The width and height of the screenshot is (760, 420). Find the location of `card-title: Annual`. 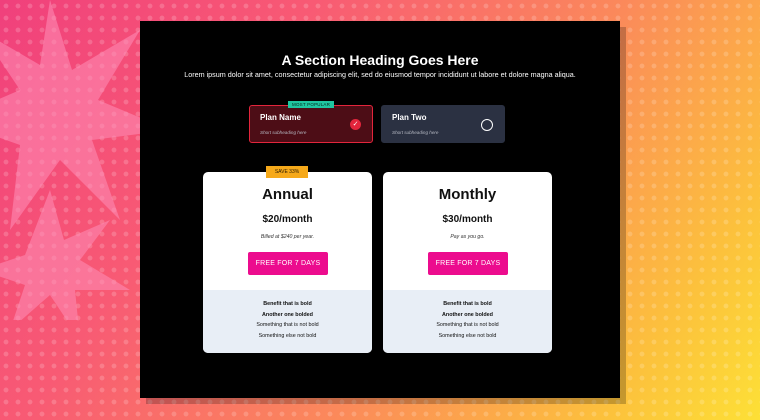

card-title: Annual is located at coordinates (287, 194).